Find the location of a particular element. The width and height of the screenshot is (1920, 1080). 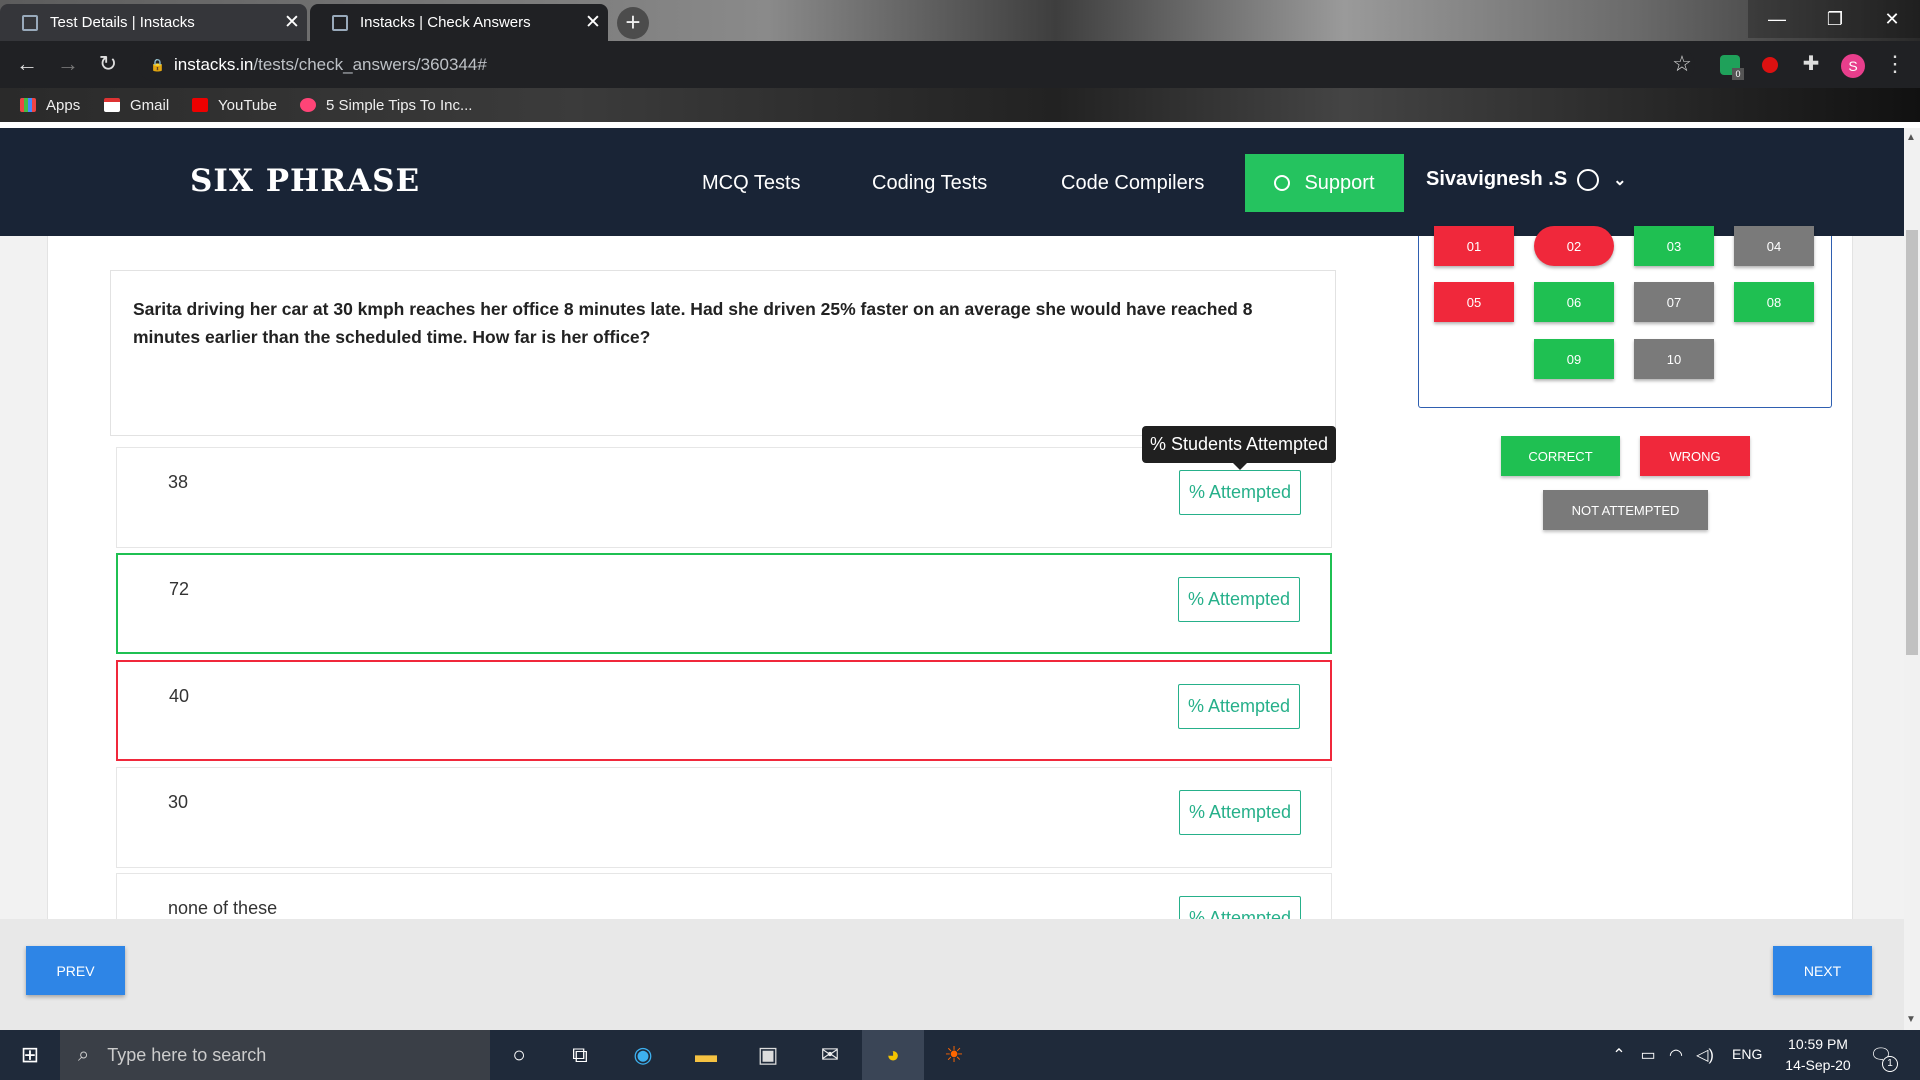

mail-icon: ✉ is located at coordinates (830, 1055).